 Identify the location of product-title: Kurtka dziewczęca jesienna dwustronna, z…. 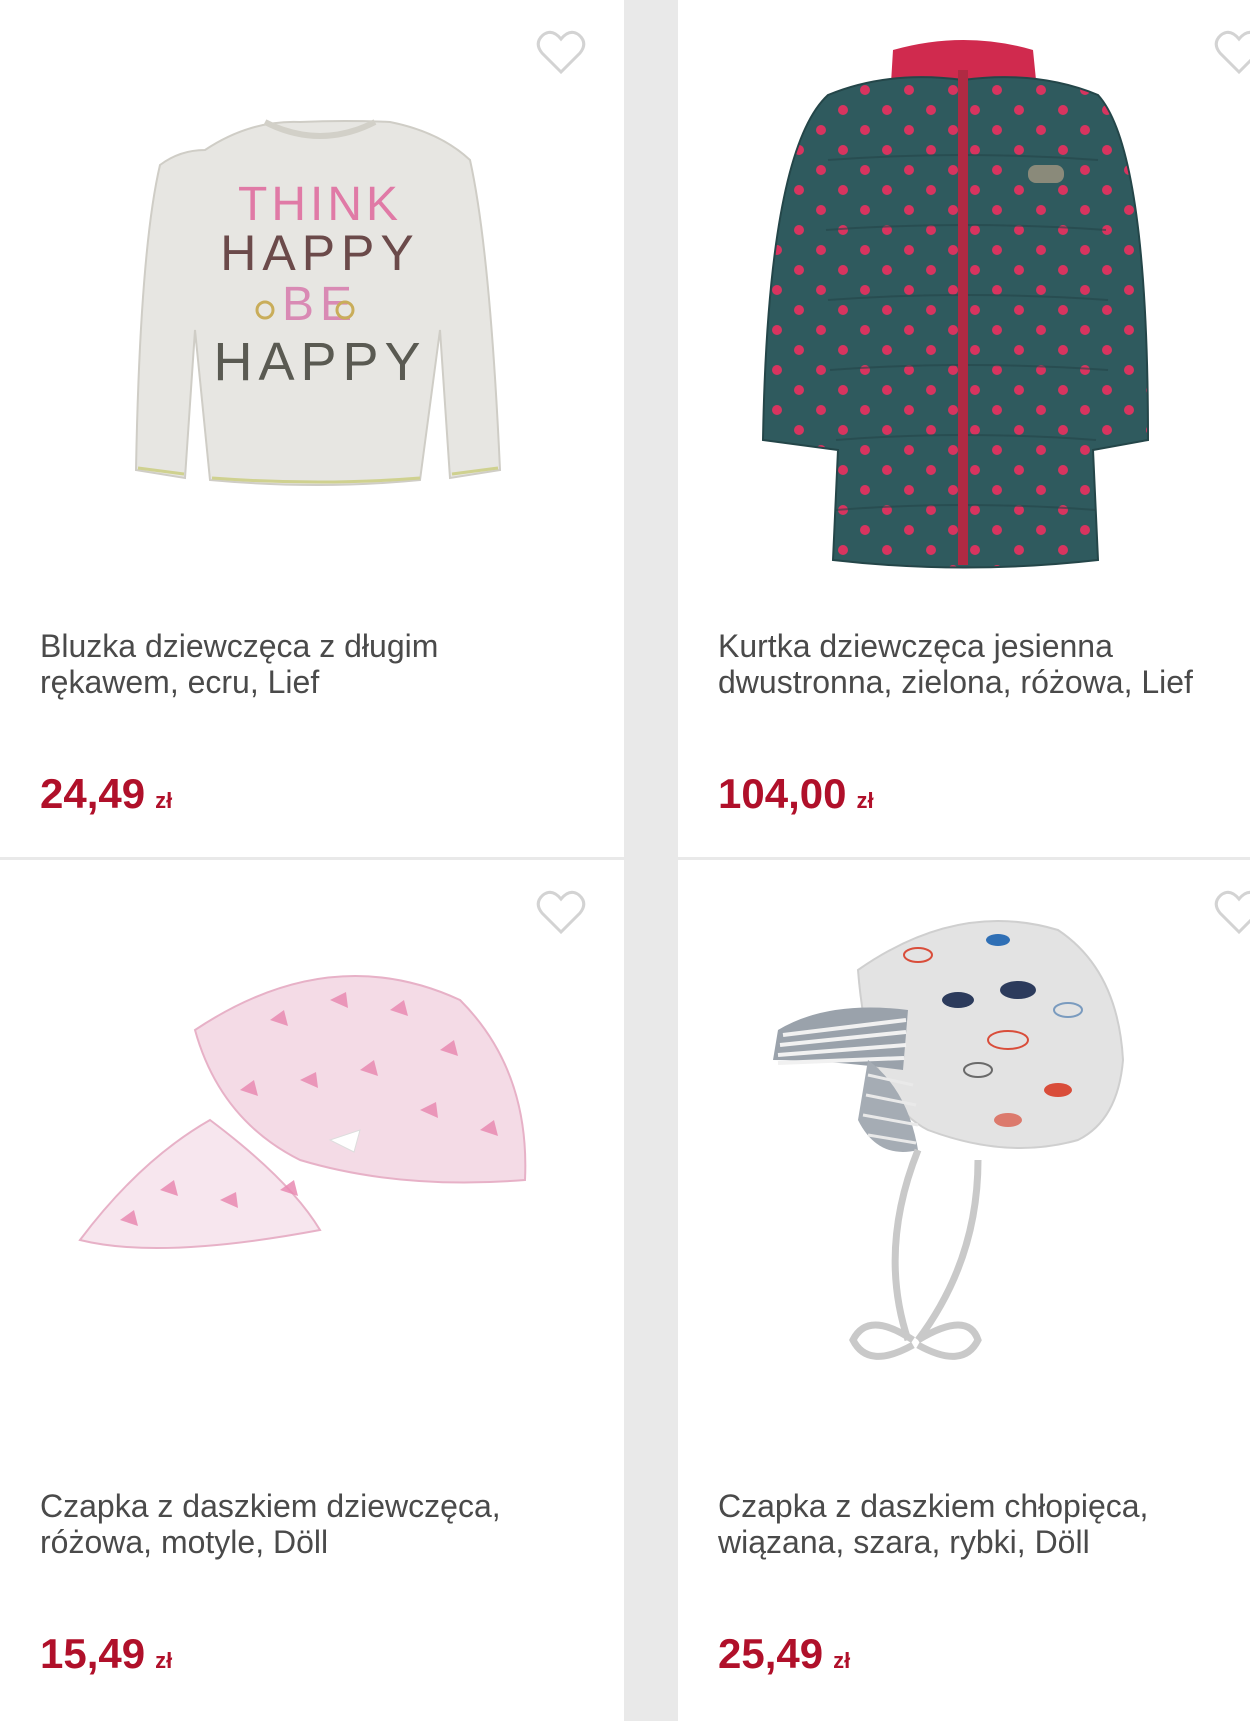
(983, 664).